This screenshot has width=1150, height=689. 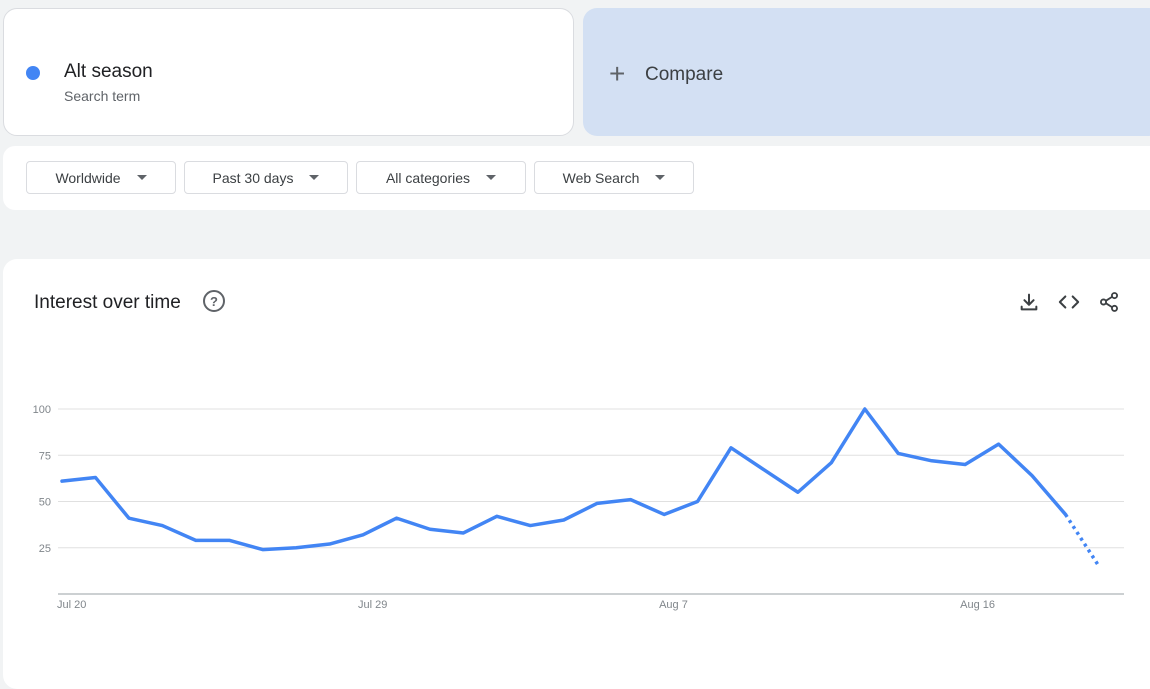 I want to click on filter-region: Worldwide, so click(x=101, y=177).